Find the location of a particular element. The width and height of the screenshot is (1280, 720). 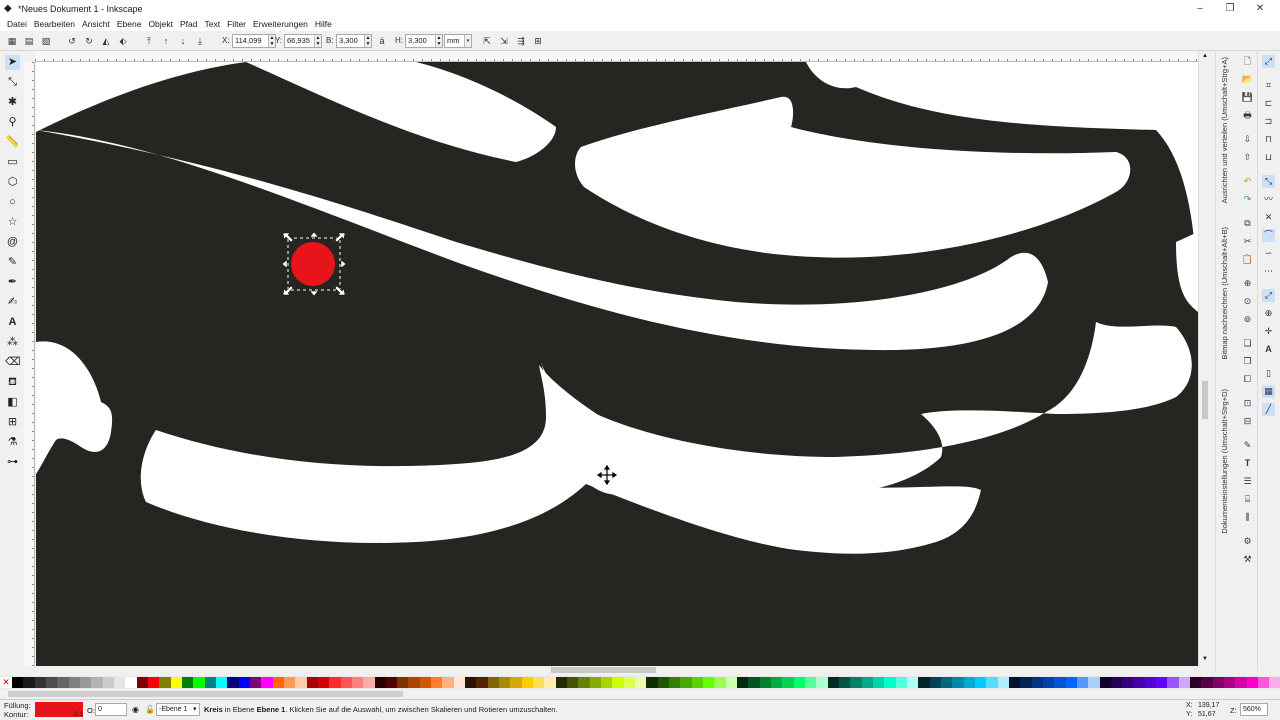

lower-icon: ↓ is located at coordinates (183, 41).